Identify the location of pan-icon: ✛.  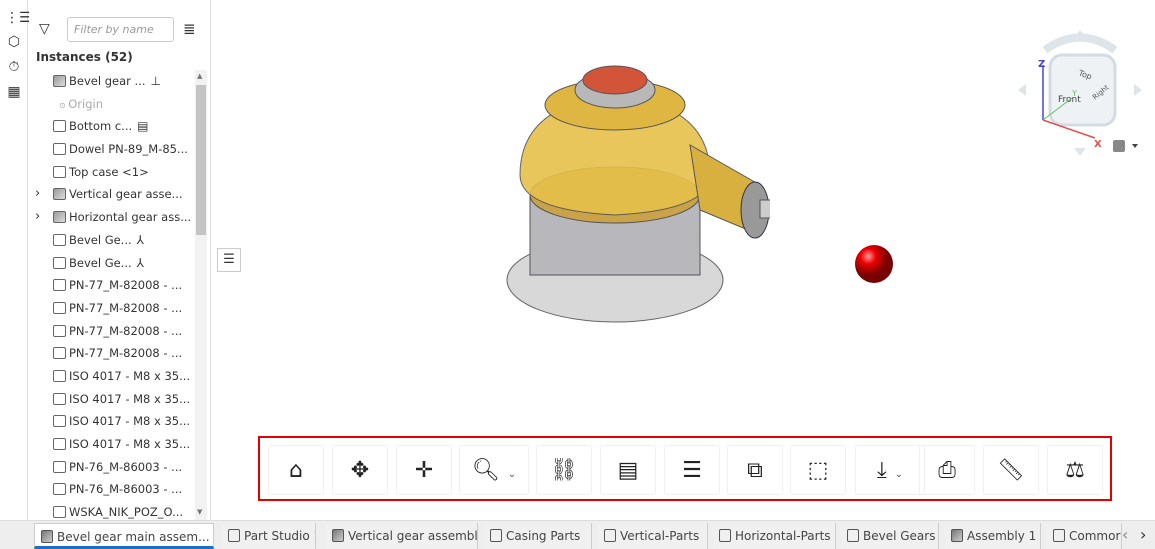
(424, 470).